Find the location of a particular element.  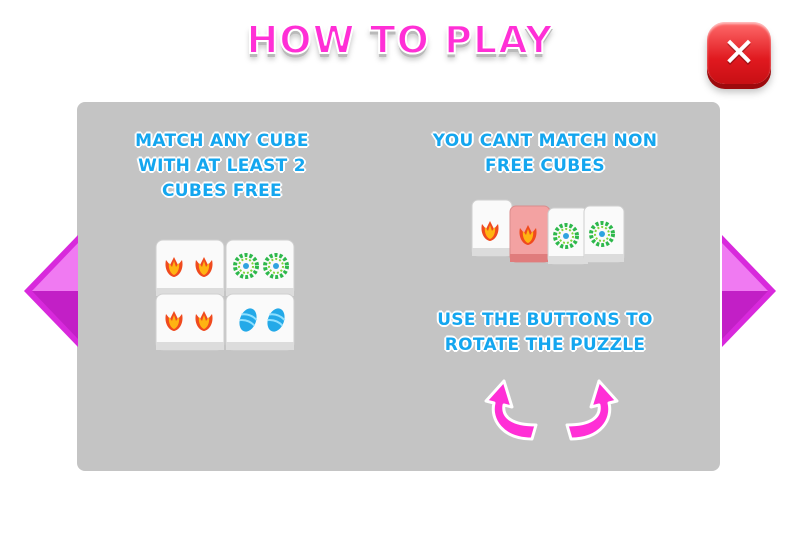

previous-page-button is located at coordinates (51, 293).